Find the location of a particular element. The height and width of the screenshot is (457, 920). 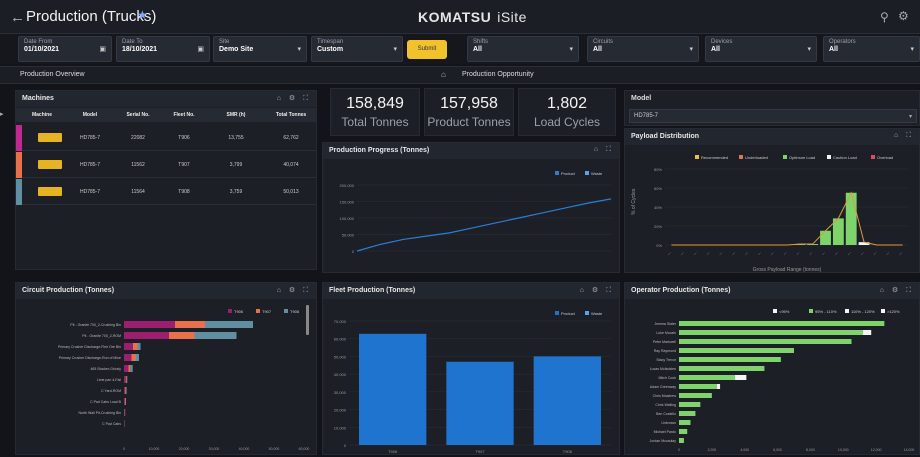

machines-column-header: Model is located at coordinates (90, 115).